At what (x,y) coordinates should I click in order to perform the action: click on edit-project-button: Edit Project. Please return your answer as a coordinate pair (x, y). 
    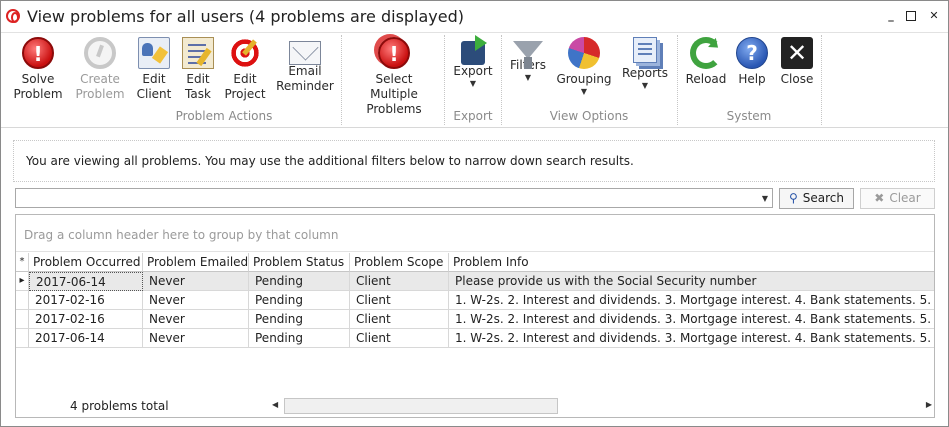
    Looking at the image, I should click on (245, 69).